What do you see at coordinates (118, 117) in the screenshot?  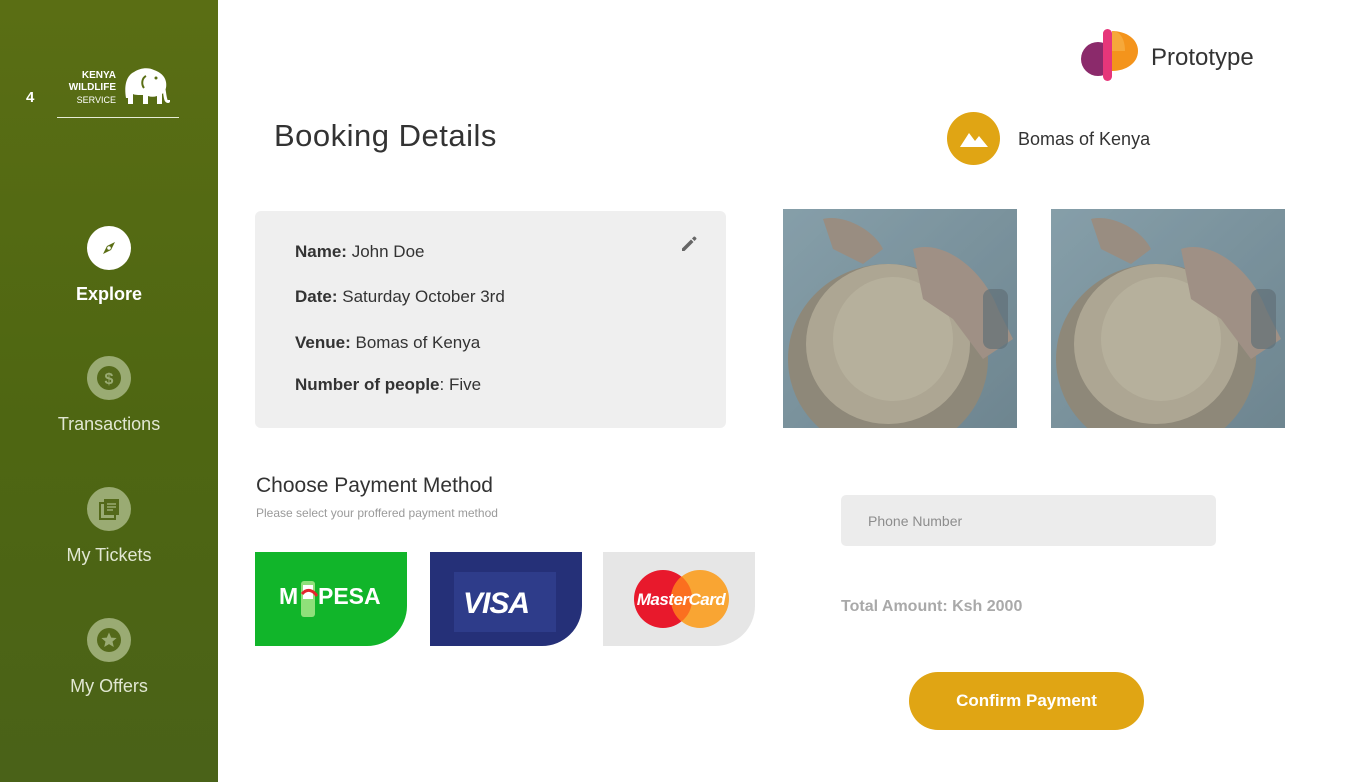 I see `logo-divider` at bounding box center [118, 117].